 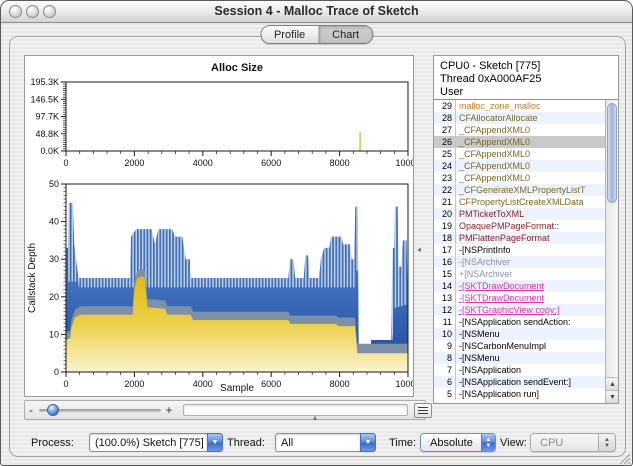 I want to click on minimize-button, so click(x=32, y=11).